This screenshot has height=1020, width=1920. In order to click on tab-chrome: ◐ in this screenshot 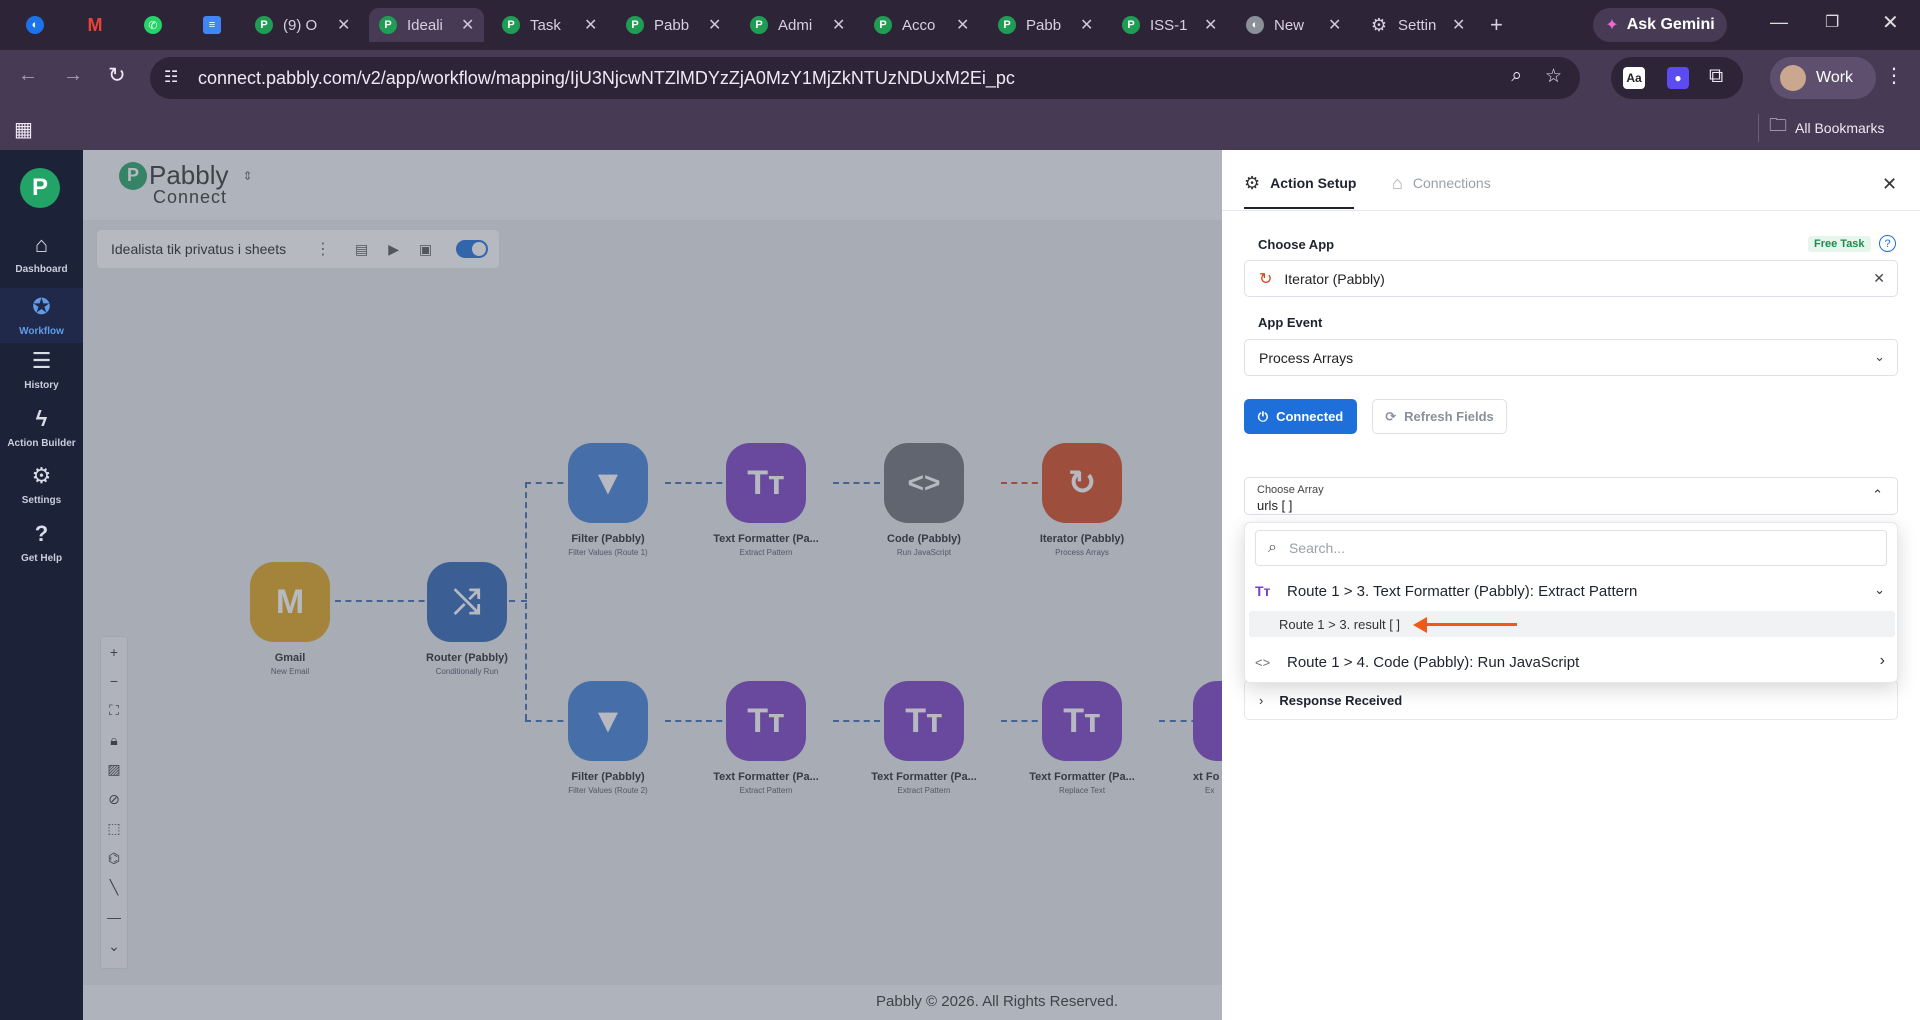, I will do `click(35, 25)`.